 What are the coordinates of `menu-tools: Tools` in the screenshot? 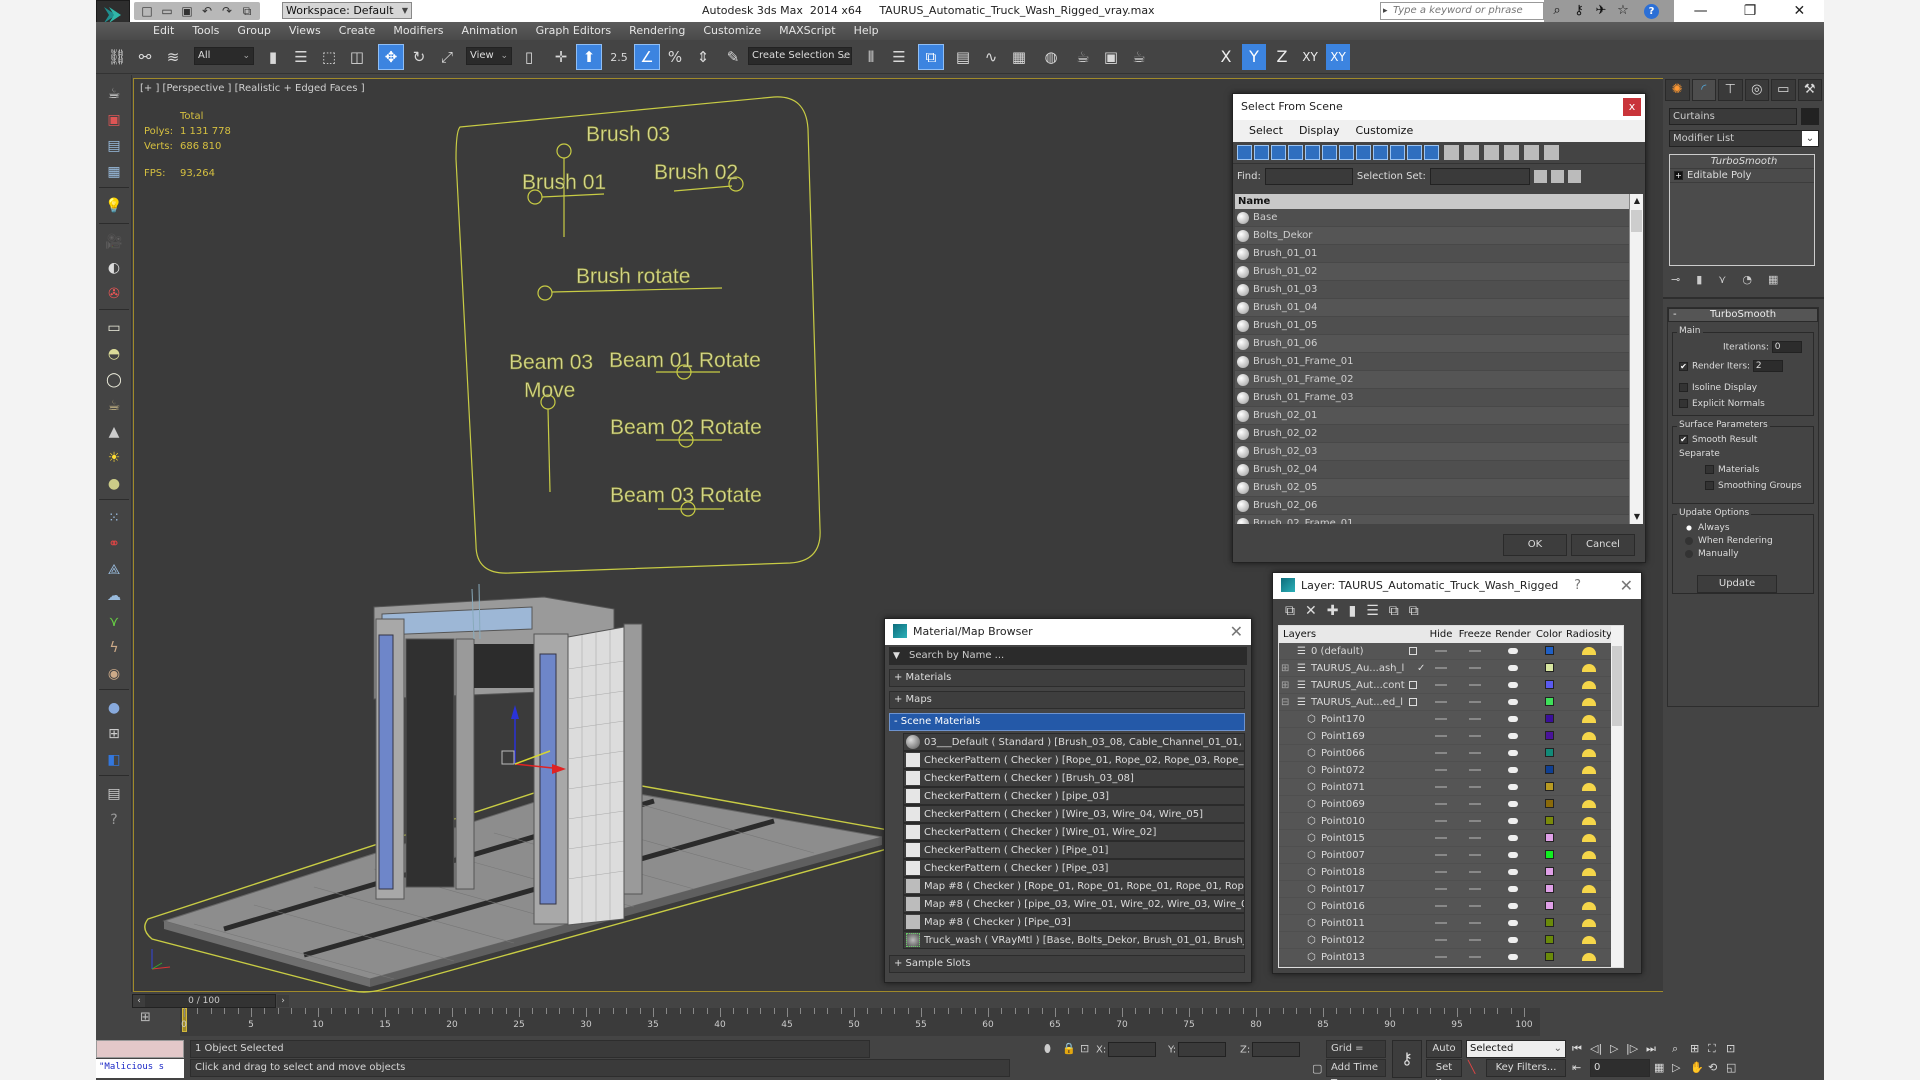 It's located at (205, 31).